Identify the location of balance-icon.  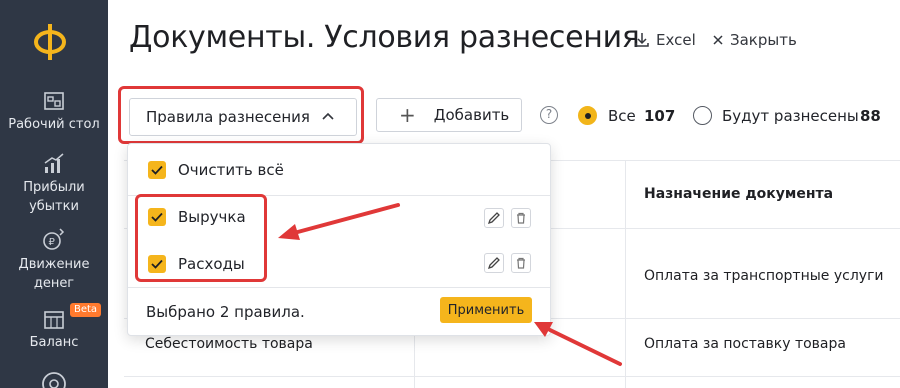
(54, 320).